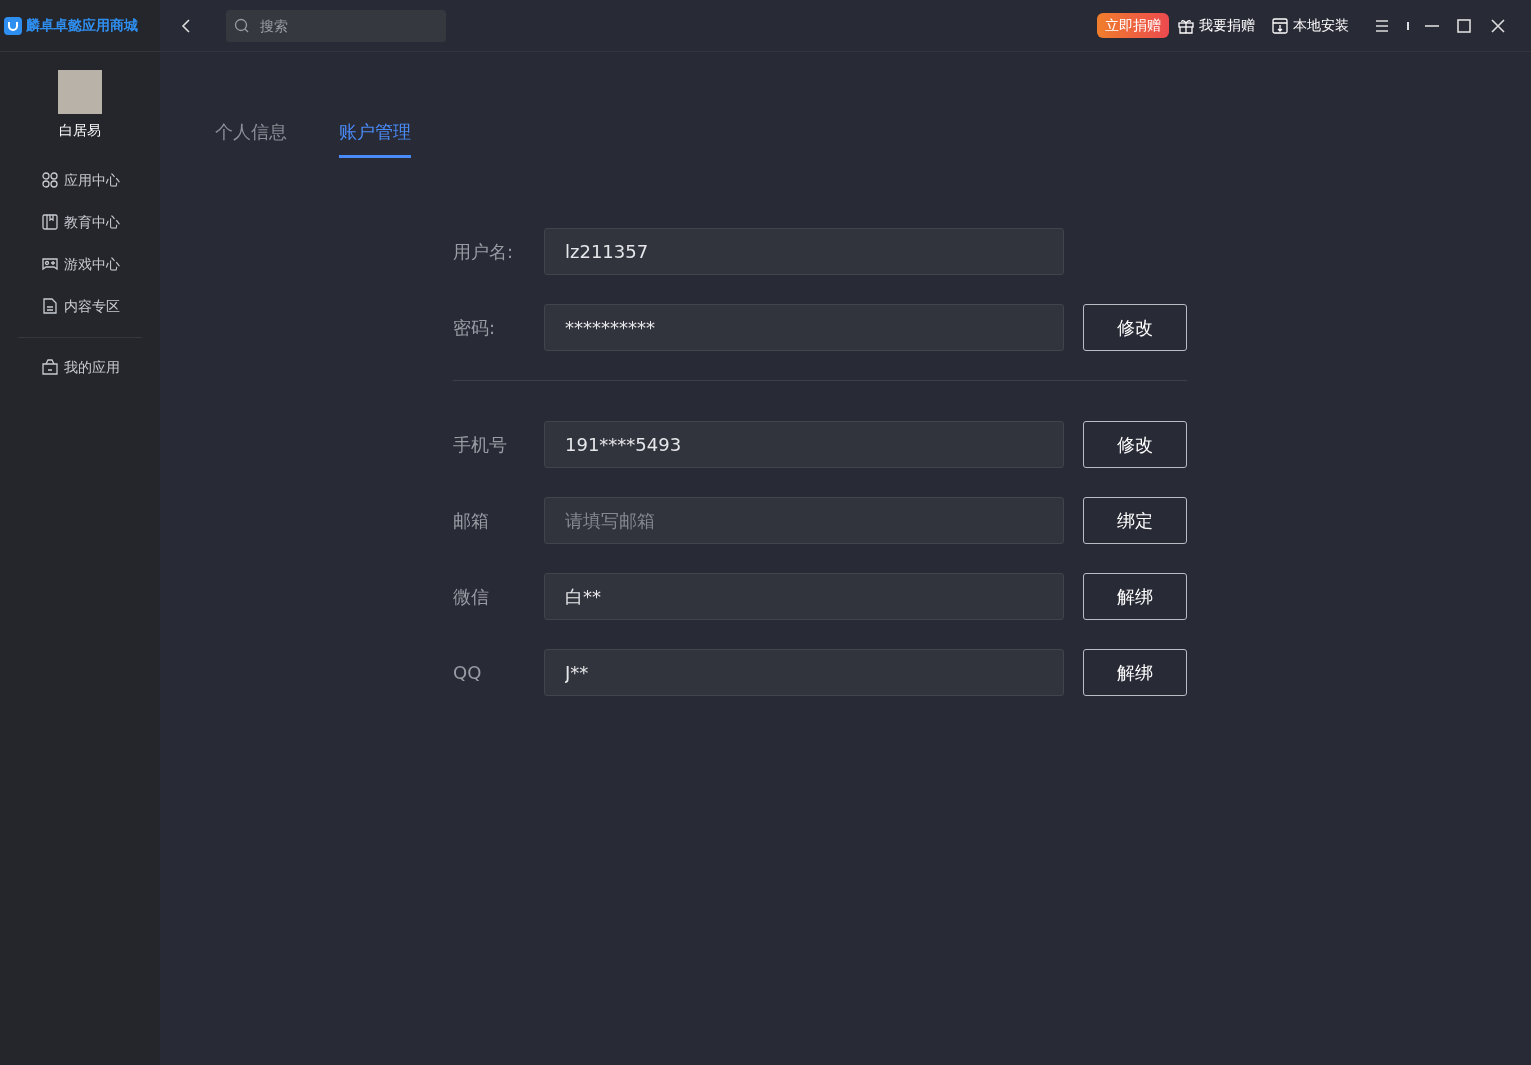 The image size is (1531, 1065). Describe the element at coordinates (13, 25) in the screenshot. I see `logo-icon` at that location.